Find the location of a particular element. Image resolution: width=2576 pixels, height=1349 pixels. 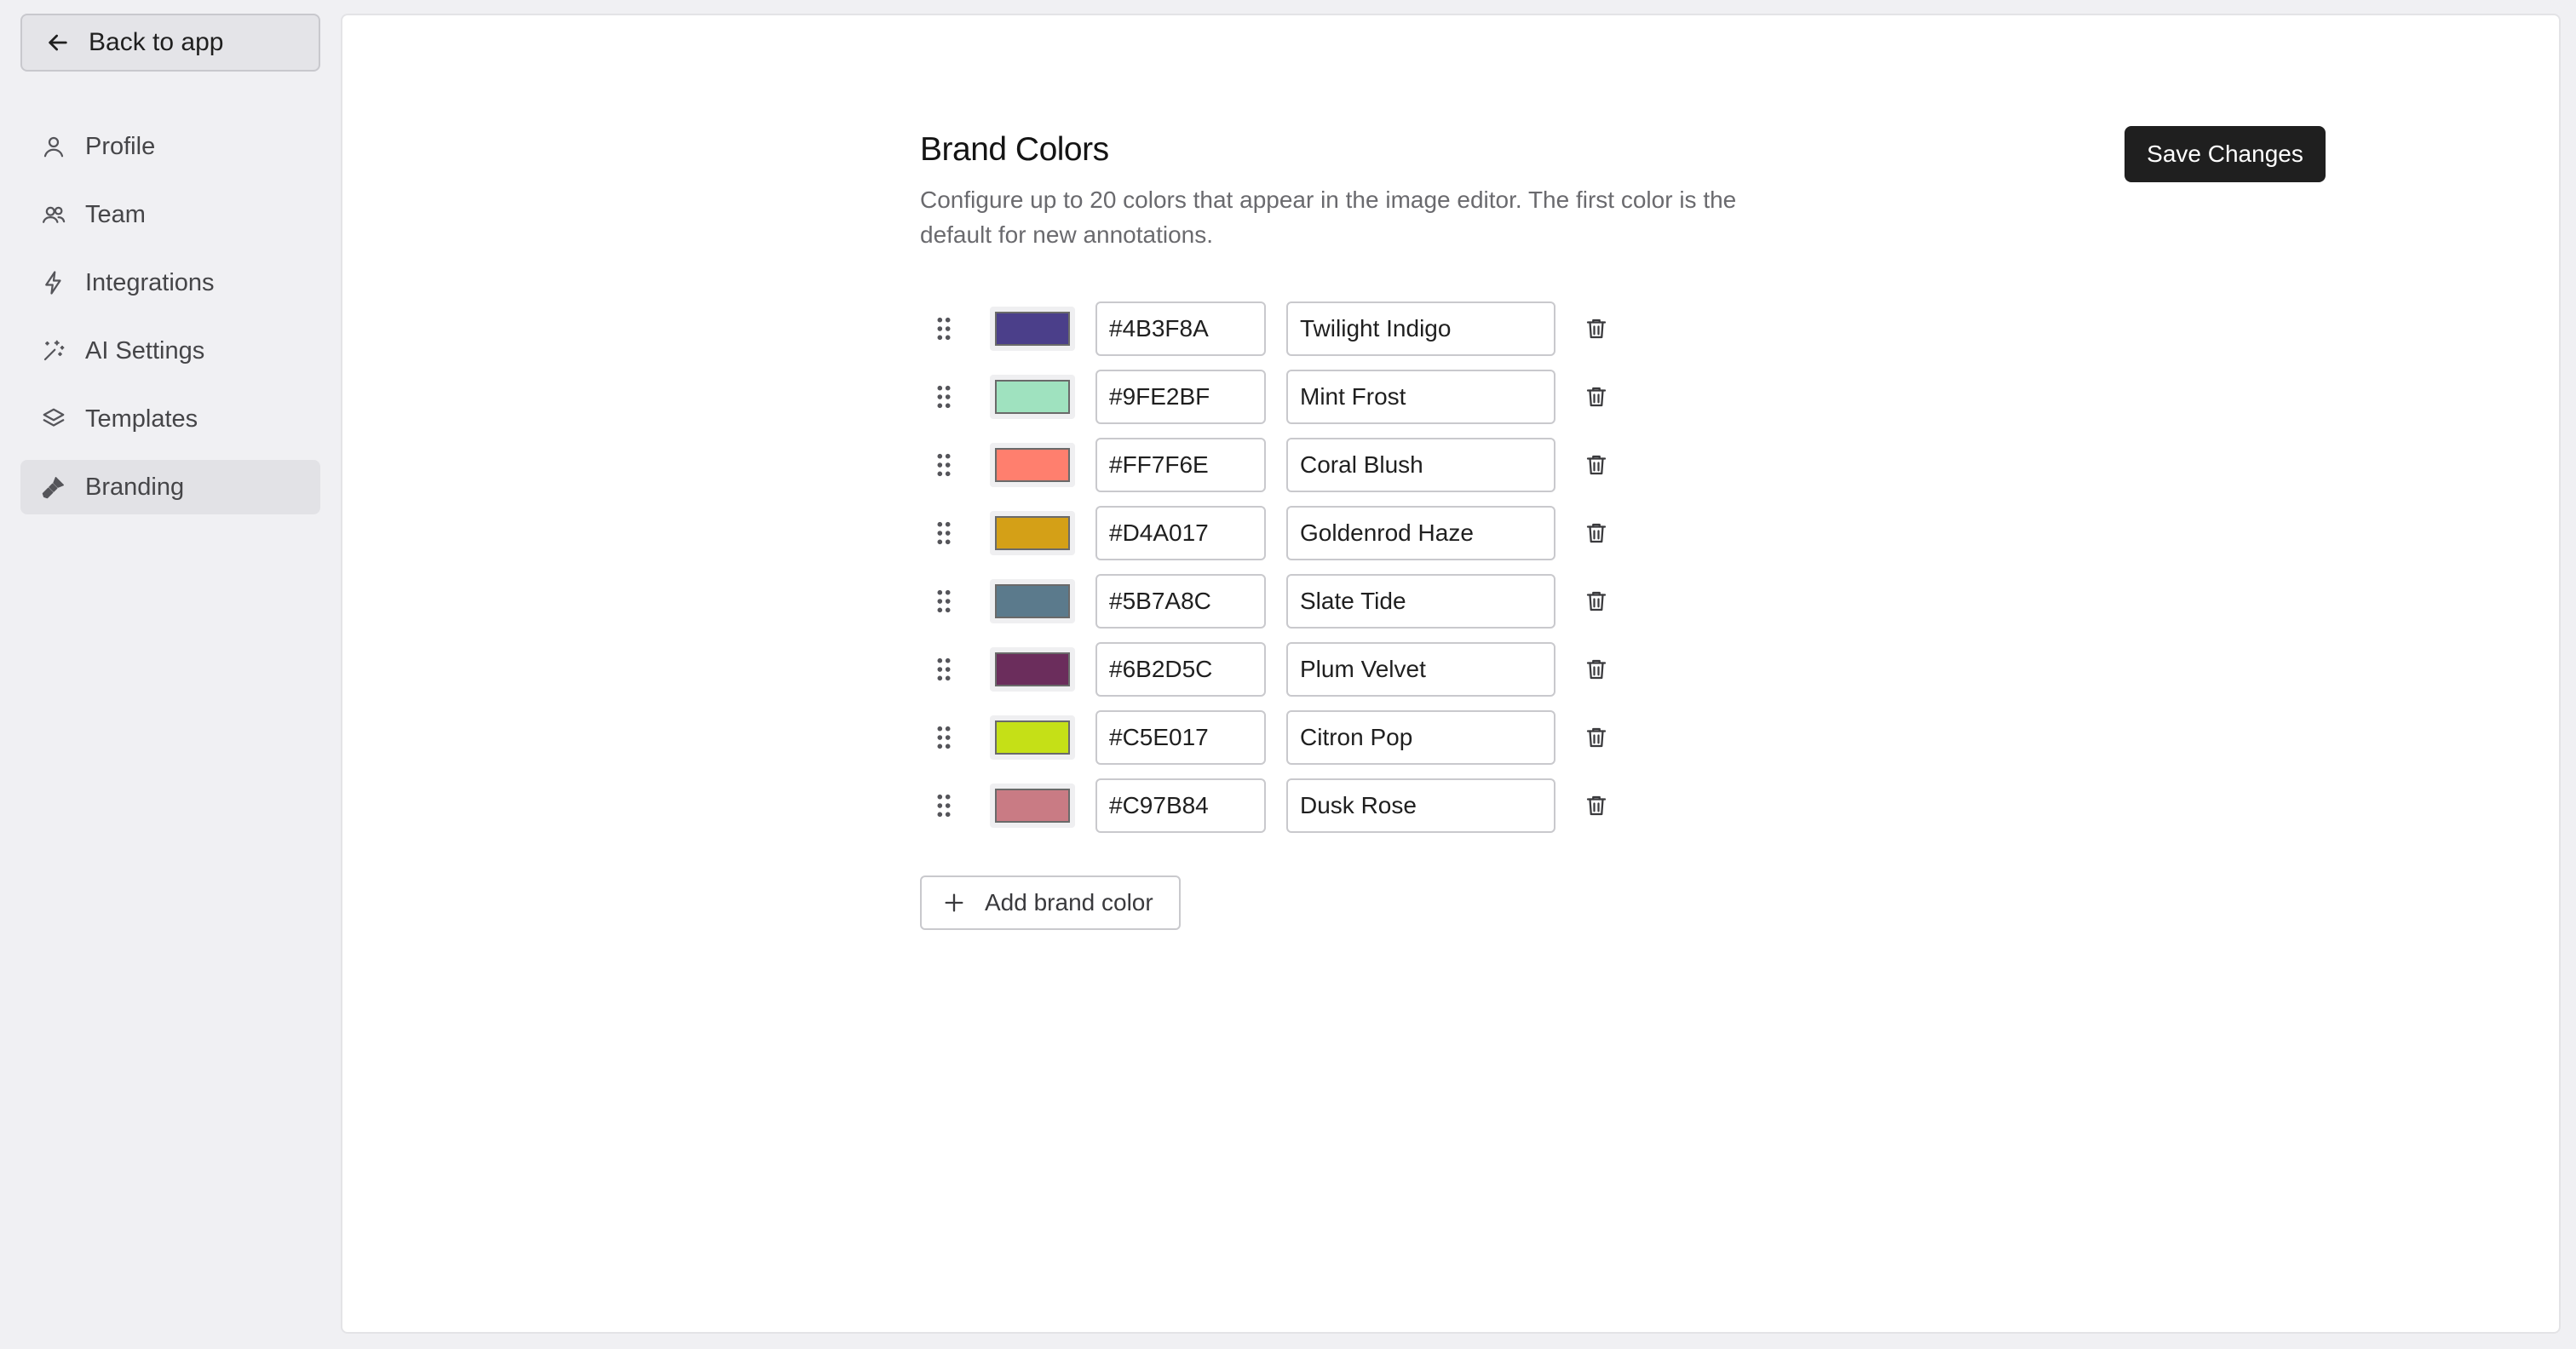

back-to-app-button: Back to app is located at coordinates (170, 43).